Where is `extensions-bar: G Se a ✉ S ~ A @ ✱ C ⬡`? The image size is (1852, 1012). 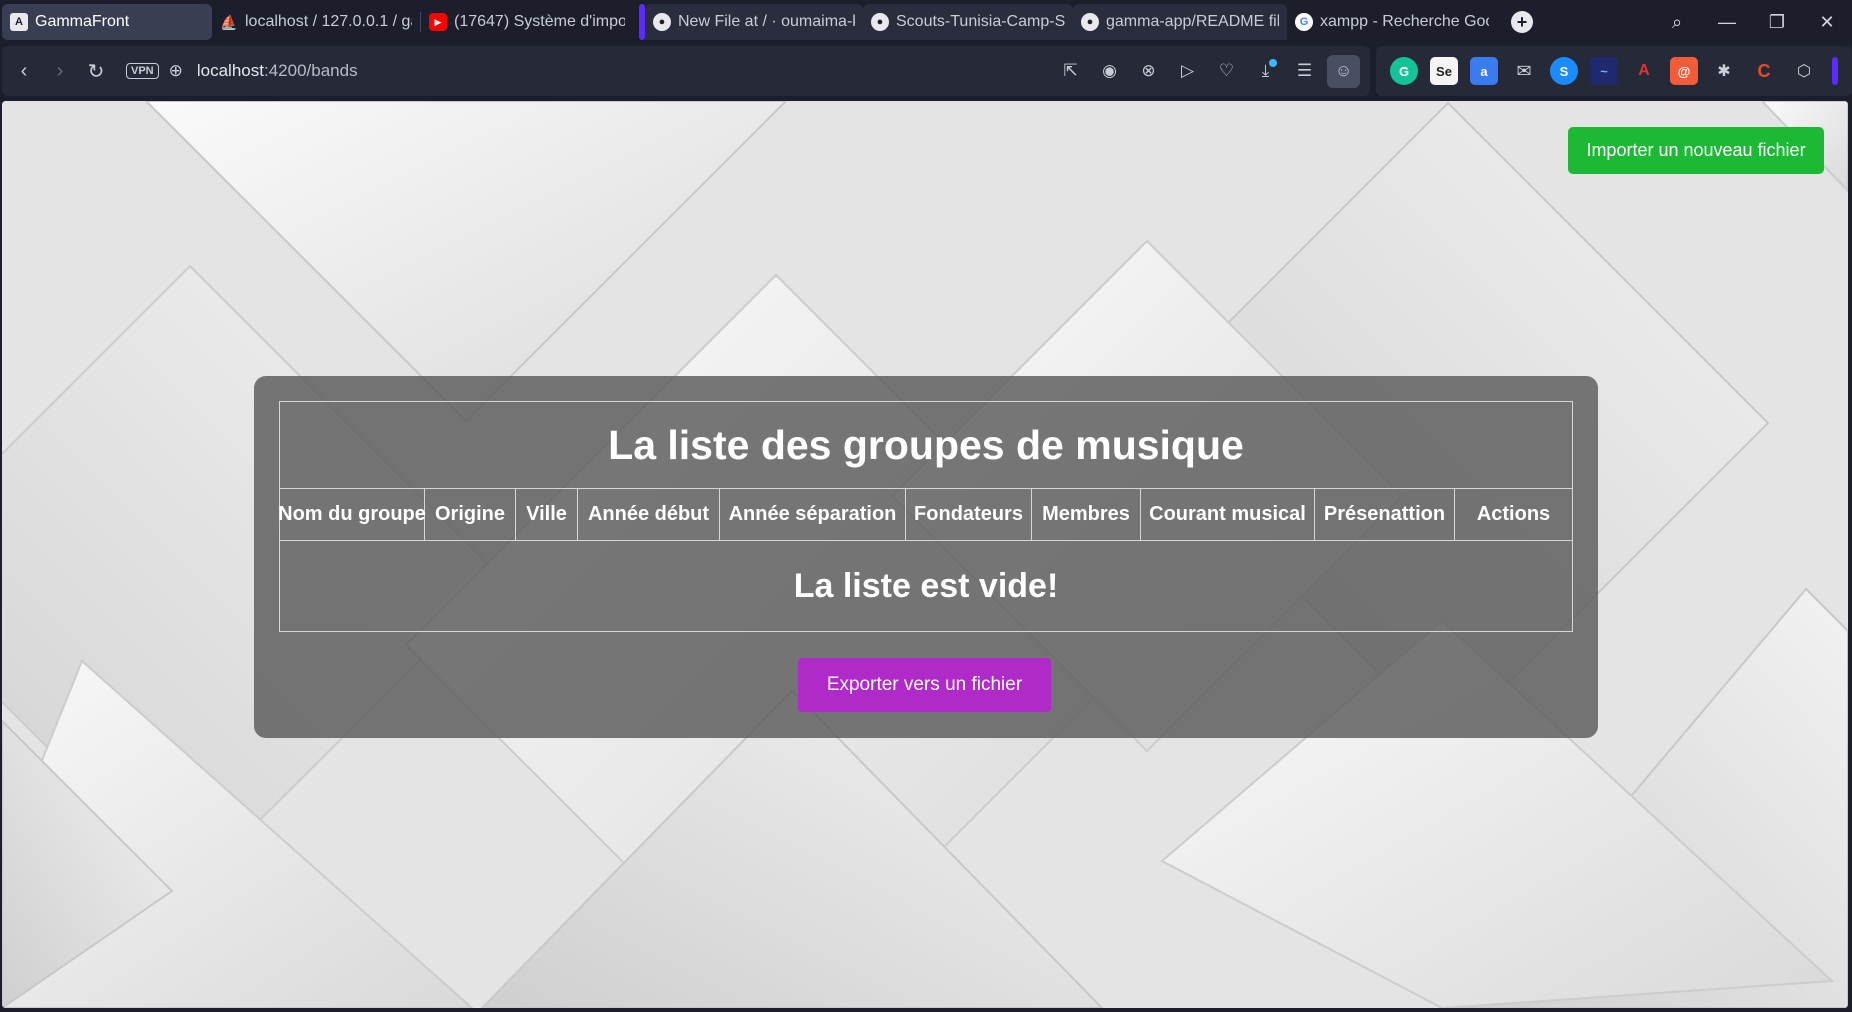 extensions-bar: G Se a ✉ S ~ A @ ✱ C ⬡ is located at coordinates (1614, 71).